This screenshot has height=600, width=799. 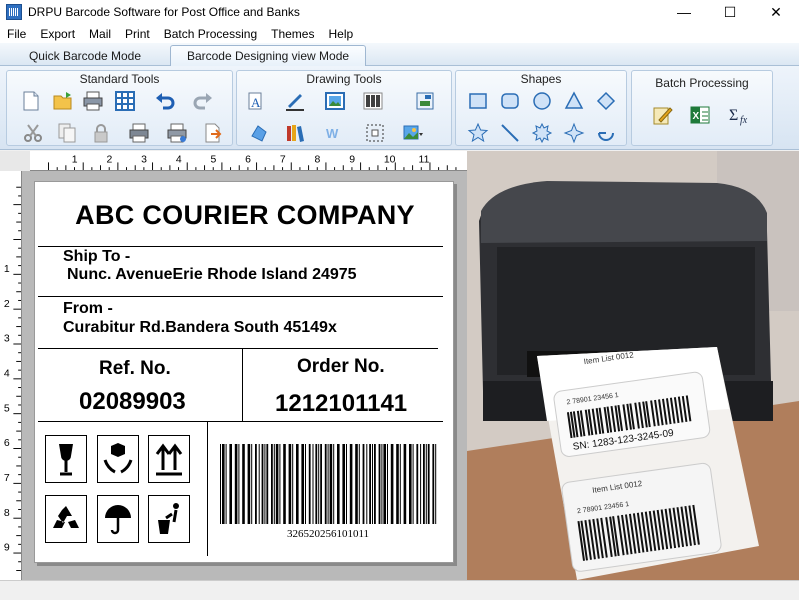 What do you see at coordinates (662, 115) in the screenshot?
I see `batch-edit-icon` at bounding box center [662, 115].